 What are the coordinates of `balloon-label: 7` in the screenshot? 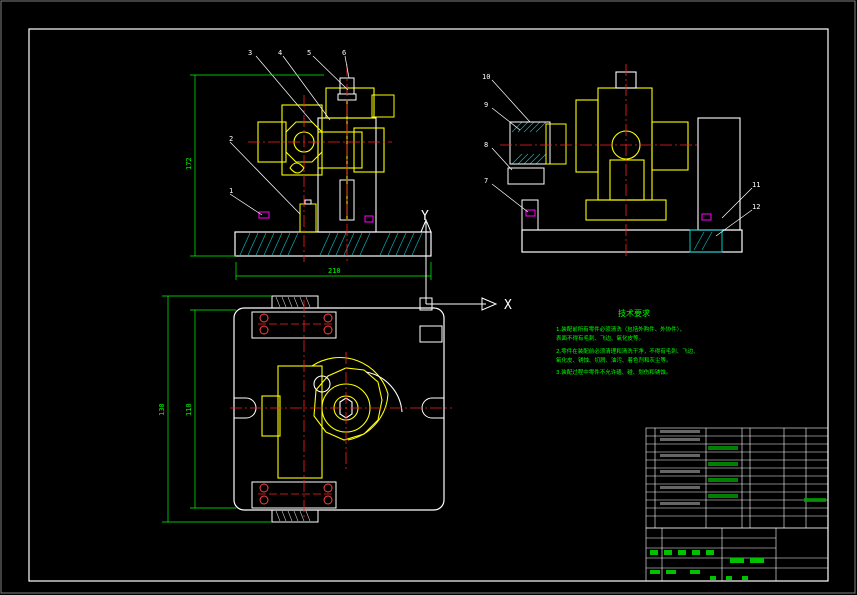 It's located at (486, 181).